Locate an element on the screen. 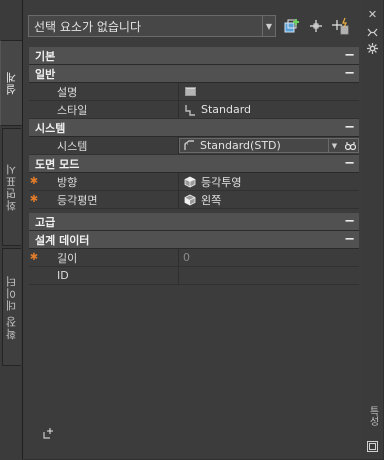  category-system: 시스템 − is located at coordinates (194, 128).